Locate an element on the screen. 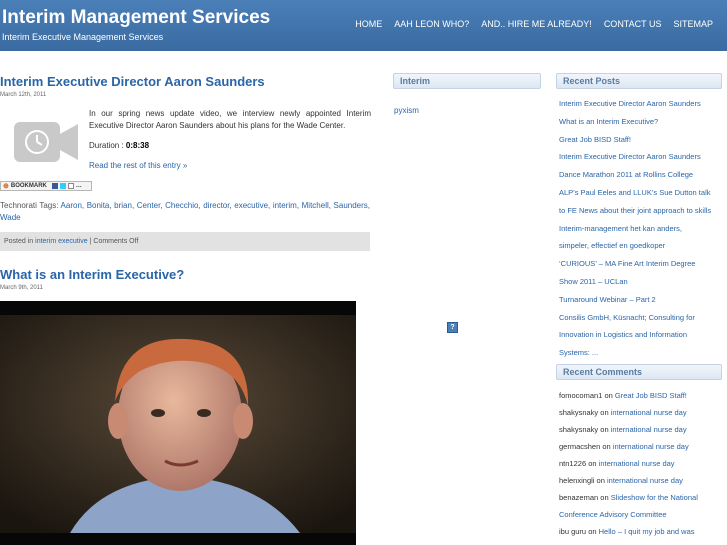  tag-link: brian is located at coordinates (123, 205).